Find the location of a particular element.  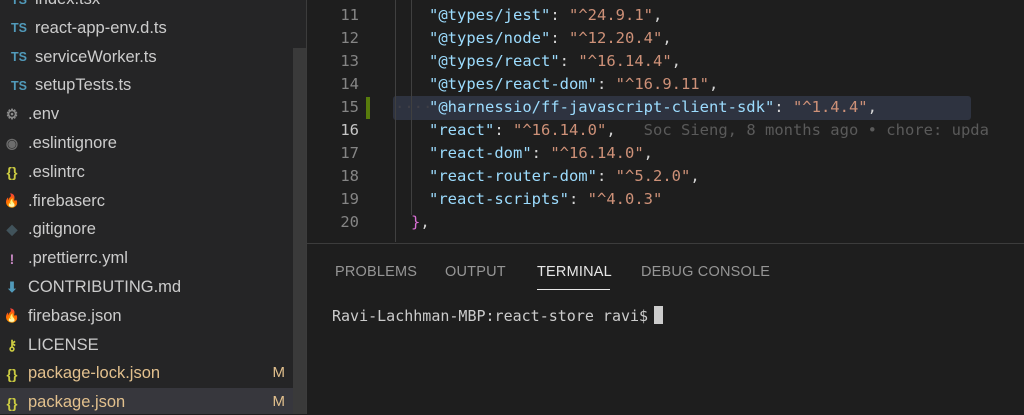

file-item: {} .eslintrc is located at coordinates (146, 172).